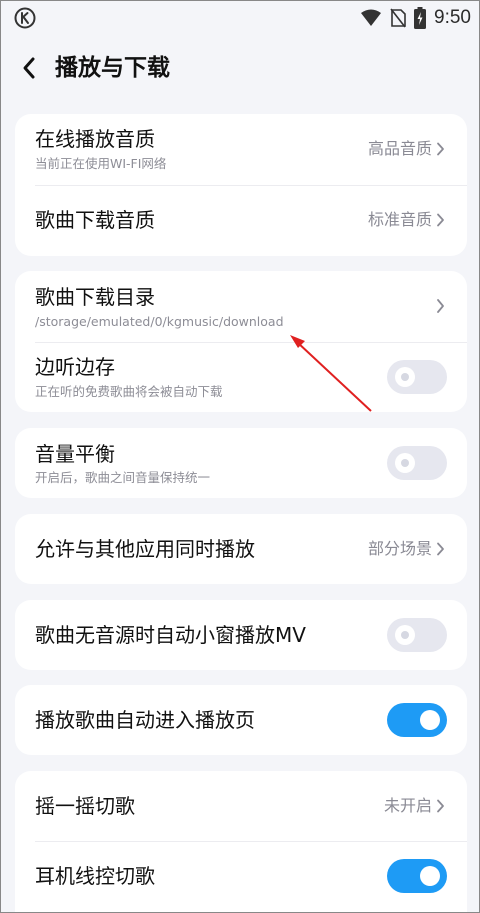  I want to click on setting-value-wrap: 标准音质, so click(406, 220).